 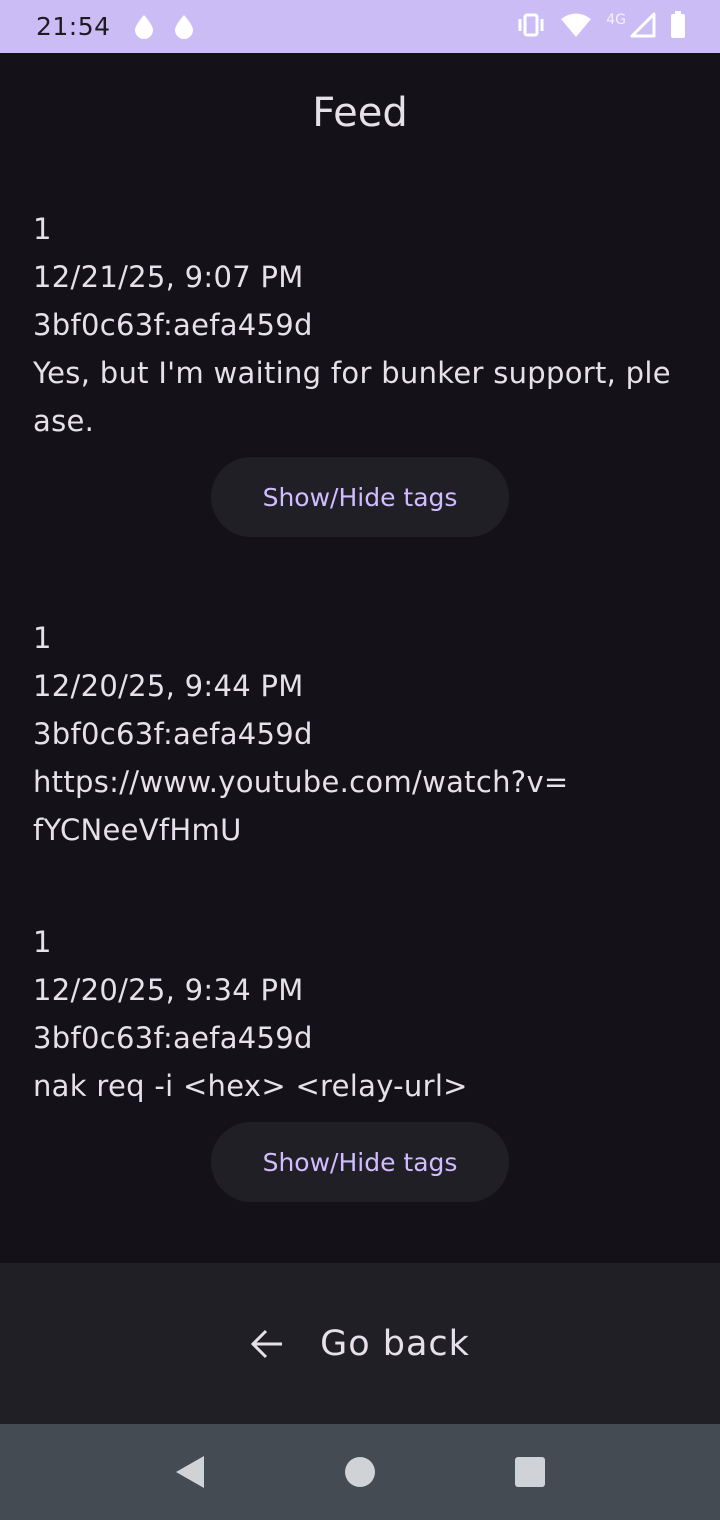 I want to click on note-content: nak req -i <hex> <relay-url>, so click(x=250, y=1086).